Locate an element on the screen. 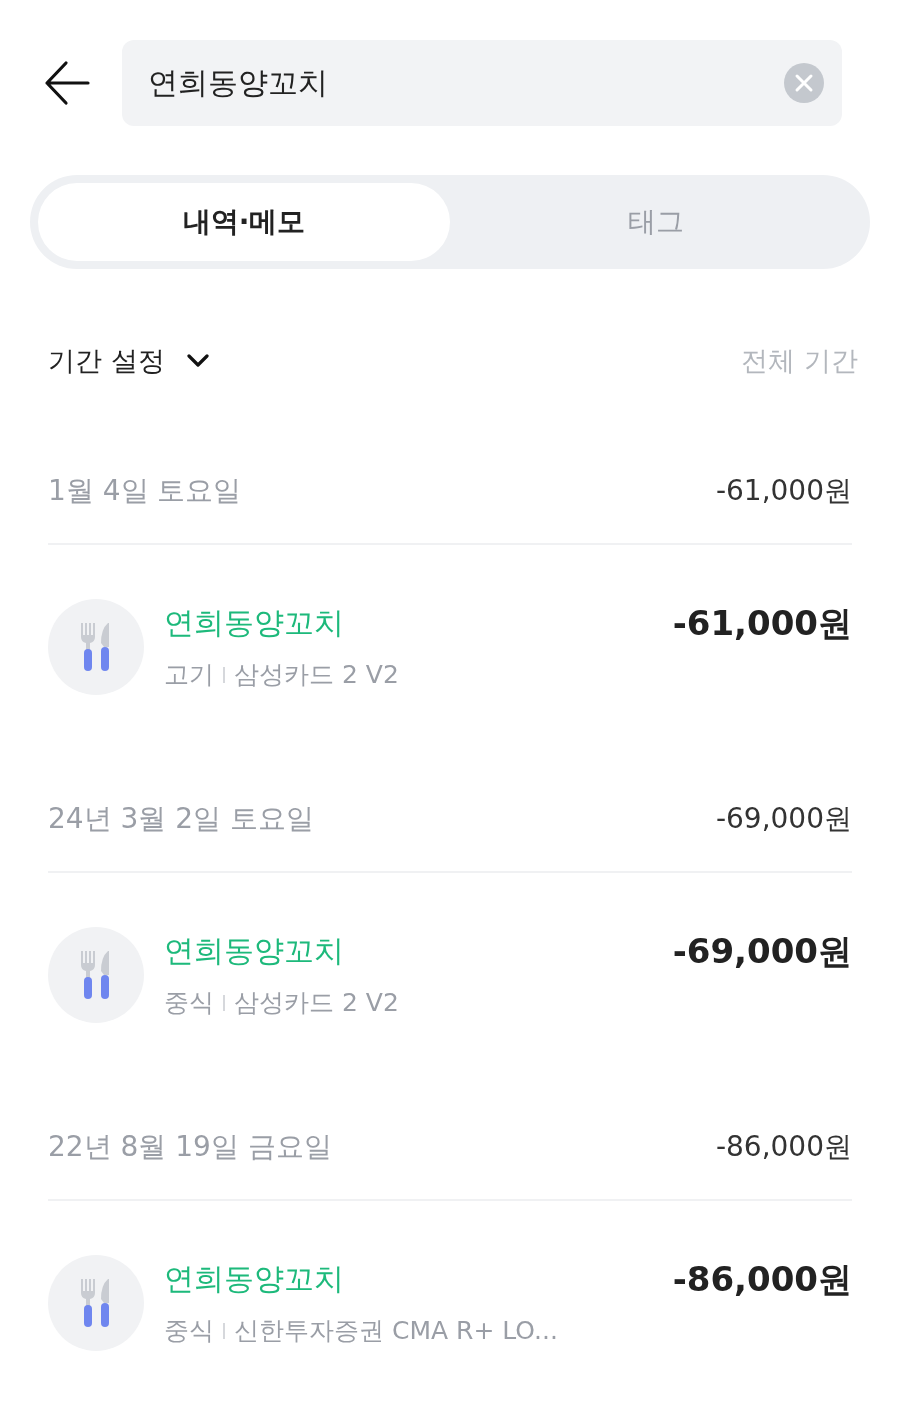  daily-total: -61,000원 is located at coordinates (783, 491).